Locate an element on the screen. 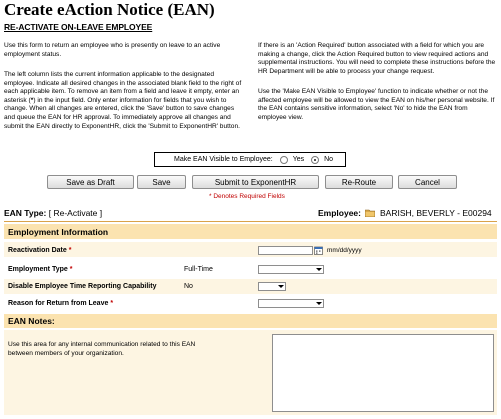 Image resolution: width=501 pixels, height=419 pixels. calendar-icon is located at coordinates (318, 250).